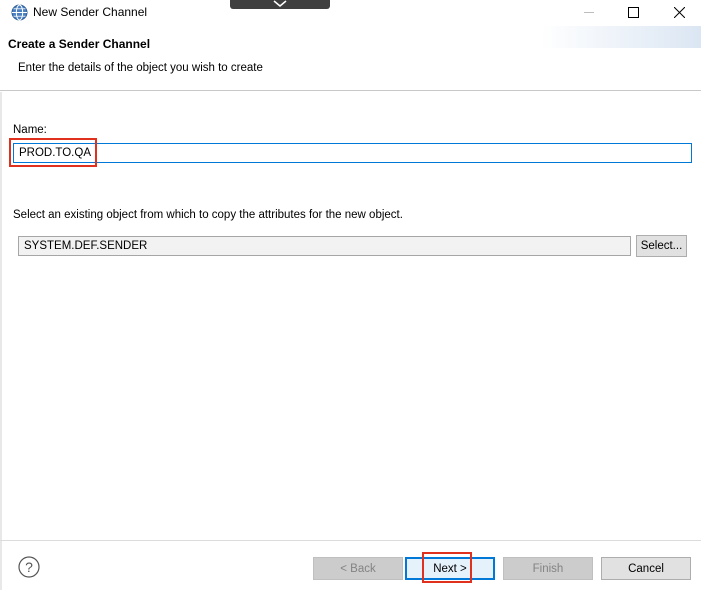 This screenshot has height=590, width=701. What do you see at coordinates (450, 568) in the screenshot?
I see `next-button: Next >` at bounding box center [450, 568].